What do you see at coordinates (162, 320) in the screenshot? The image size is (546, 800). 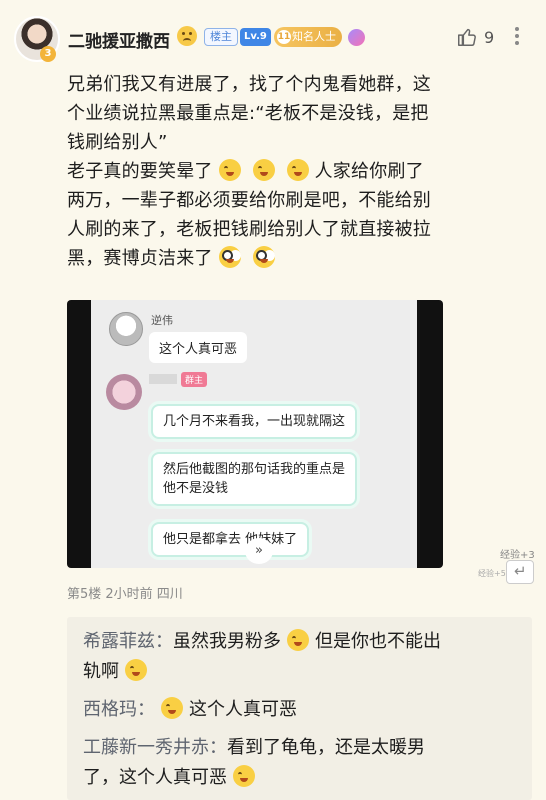 I see `chat-sender-name: 逆伟` at bounding box center [162, 320].